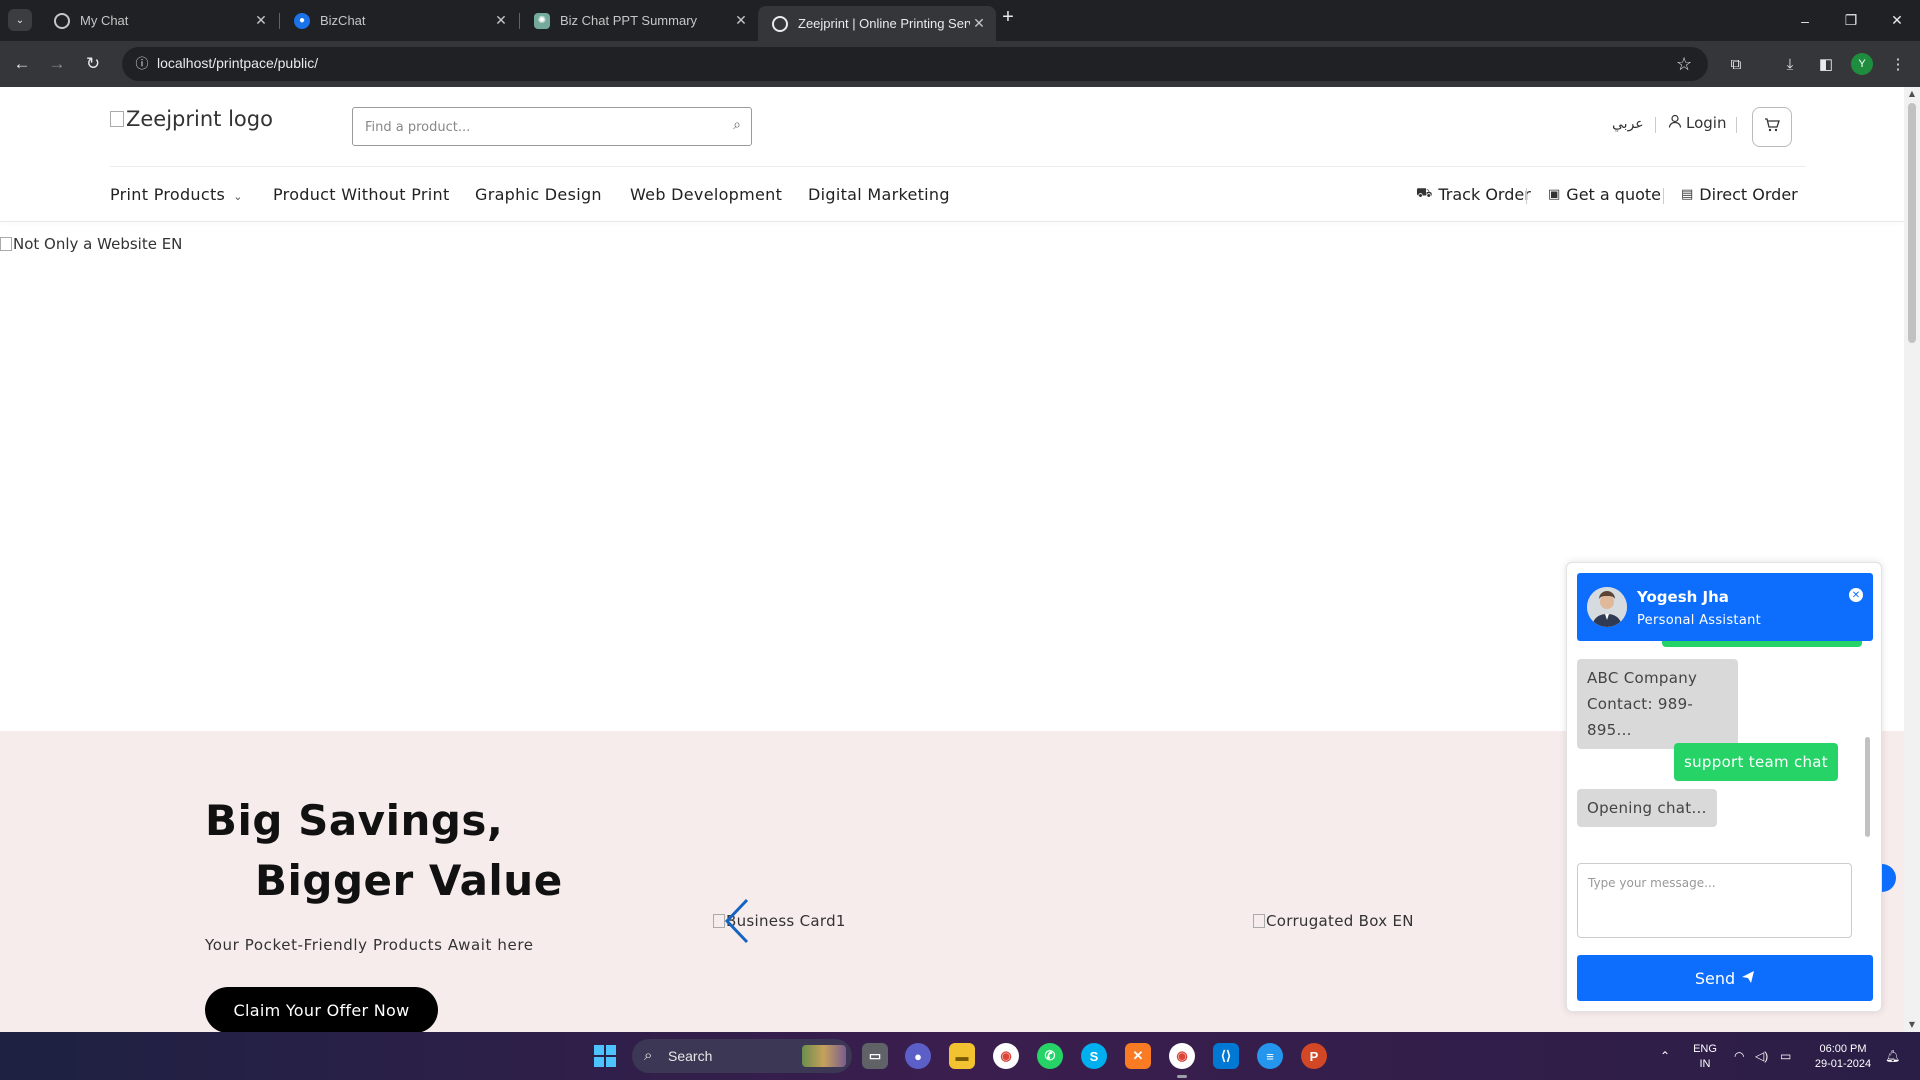 This screenshot has height=1080, width=1920. Describe the element at coordinates (1665, 1056) in the screenshot. I see `show-hidden-icons-icon: ⌃` at that location.